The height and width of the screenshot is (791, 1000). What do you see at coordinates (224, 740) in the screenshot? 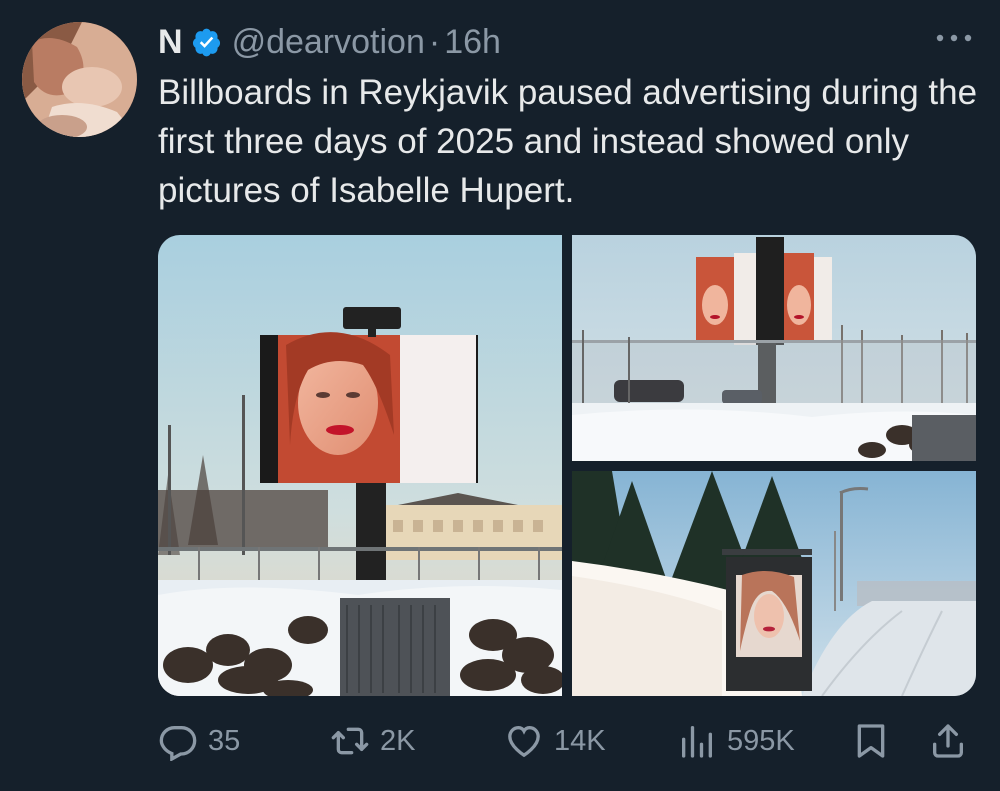
I see `reply-count: 35` at bounding box center [224, 740].